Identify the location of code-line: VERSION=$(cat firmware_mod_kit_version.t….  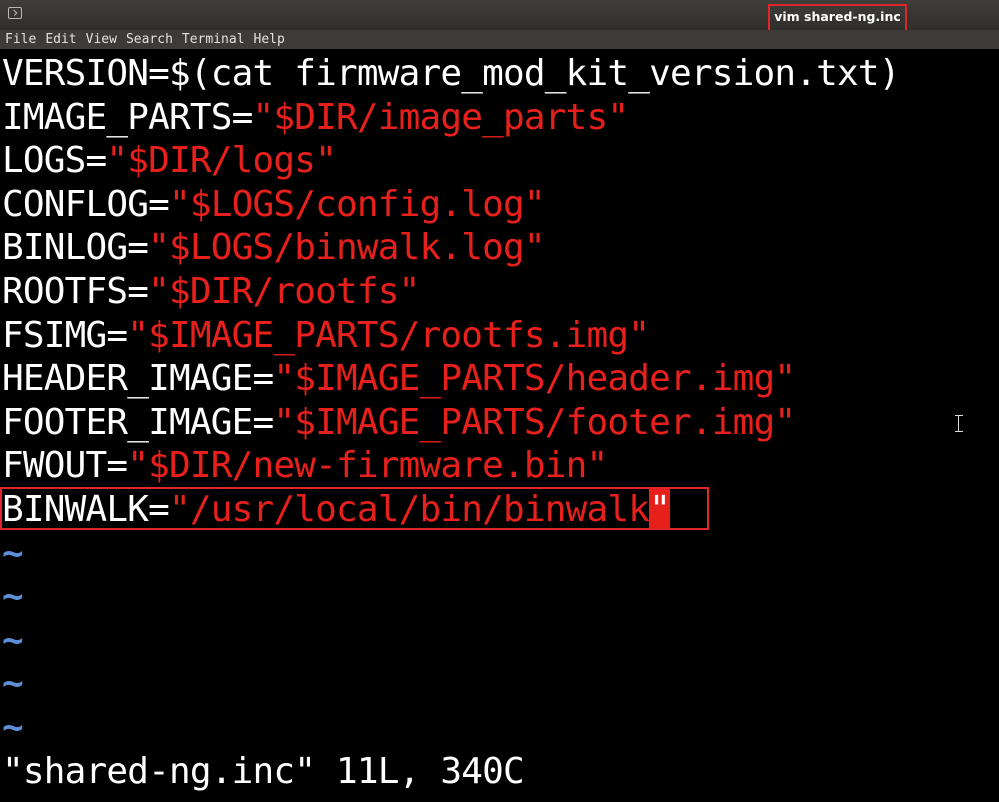
(499, 74).